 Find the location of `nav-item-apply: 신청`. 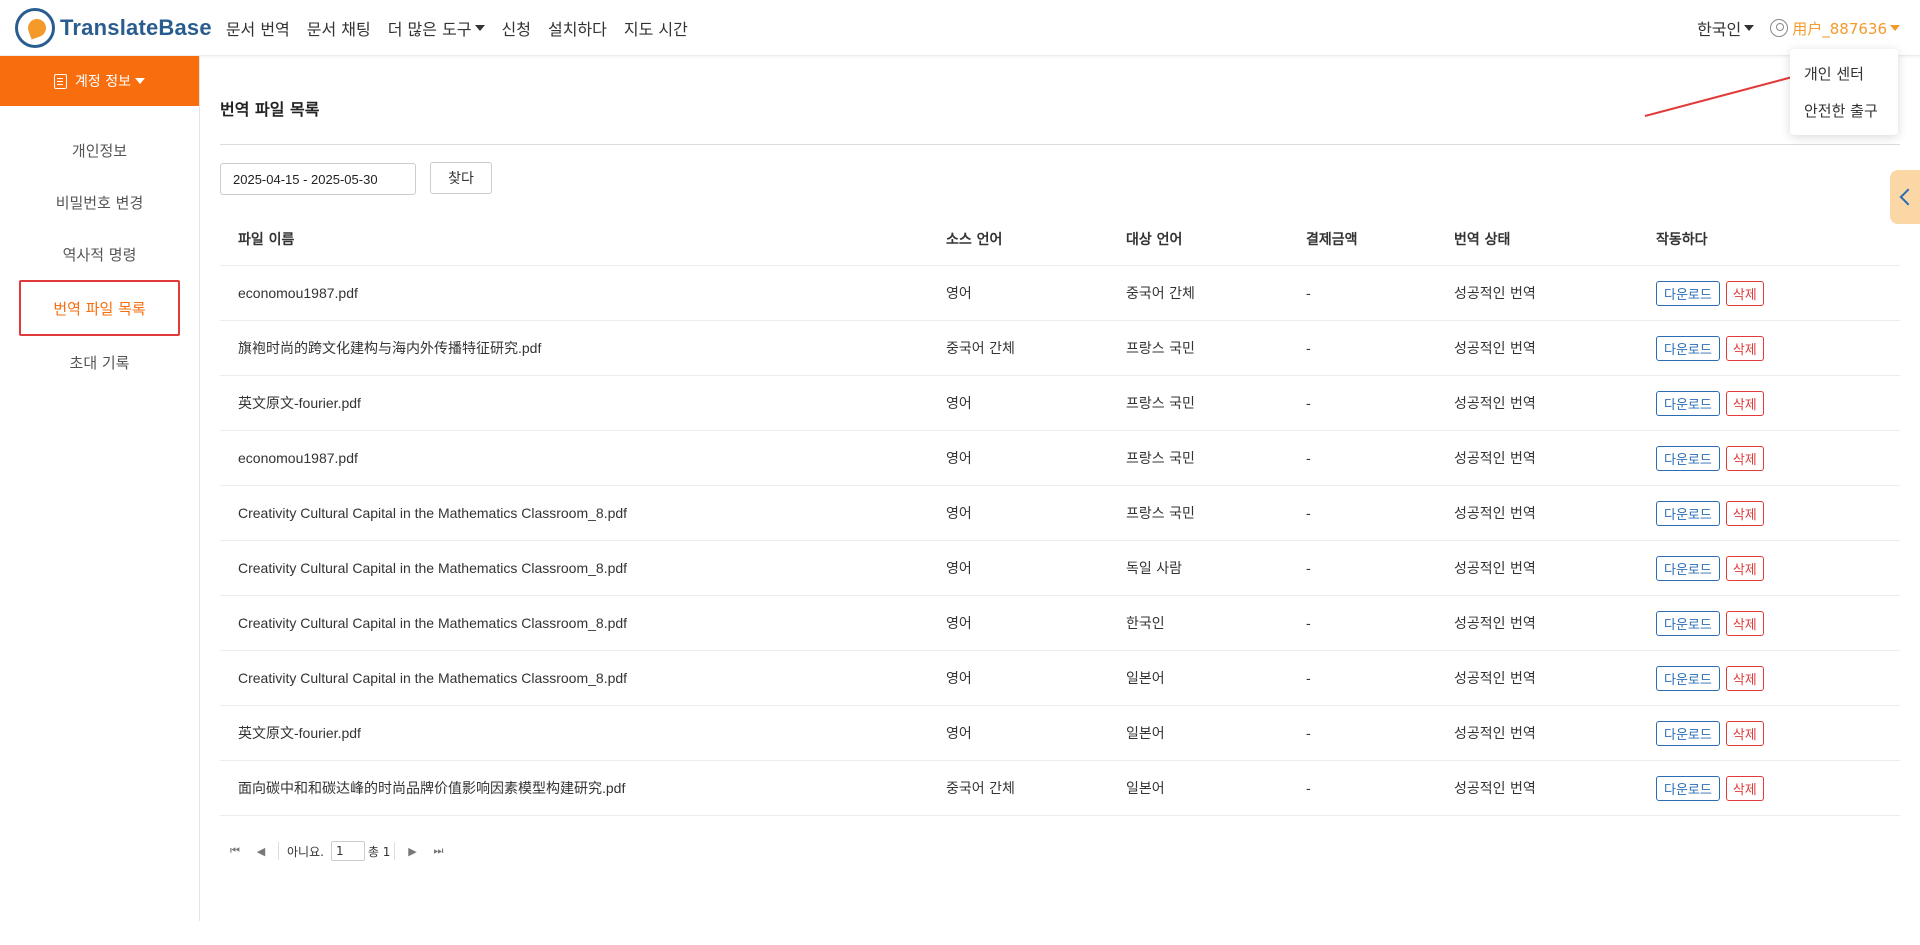

nav-item-apply: 신청 is located at coordinates (516, 28).